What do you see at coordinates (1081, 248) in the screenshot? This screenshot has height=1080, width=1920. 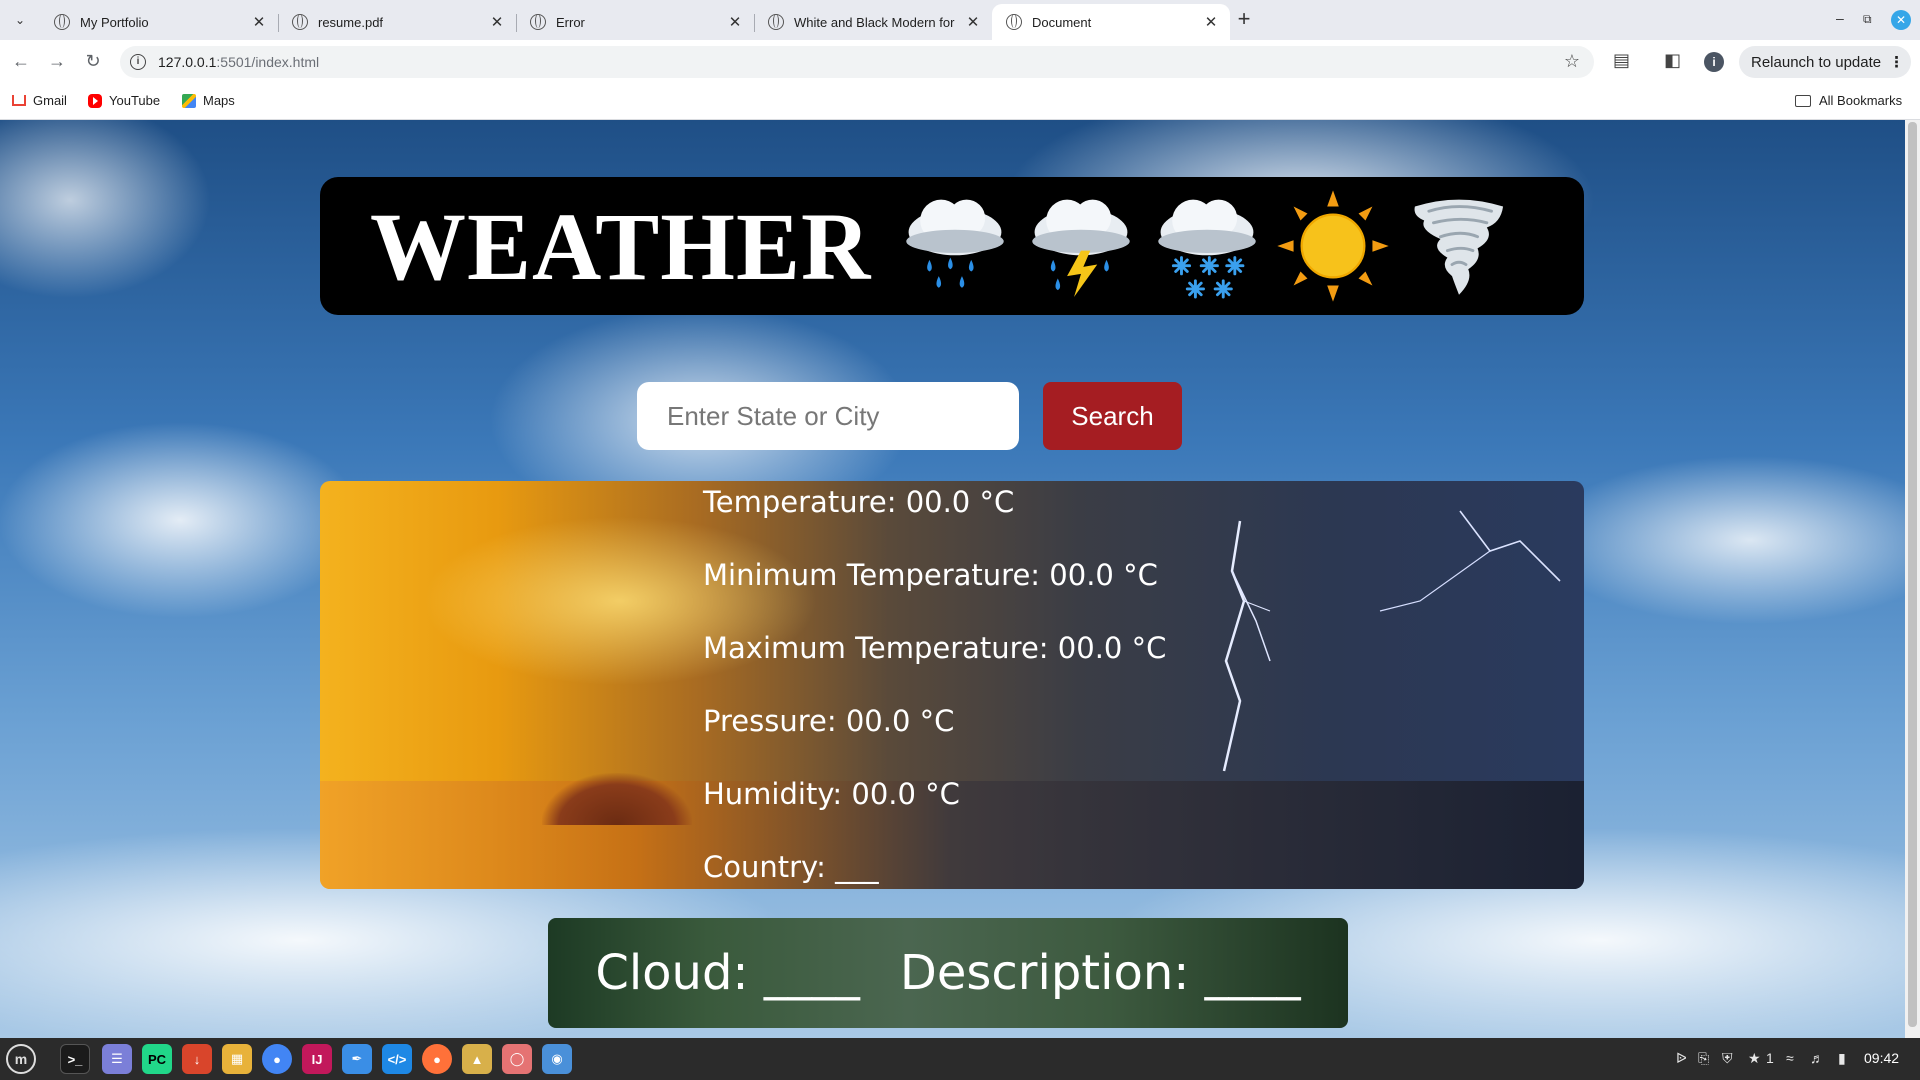 I see `thunder-cloud-icon` at bounding box center [1081, 248].